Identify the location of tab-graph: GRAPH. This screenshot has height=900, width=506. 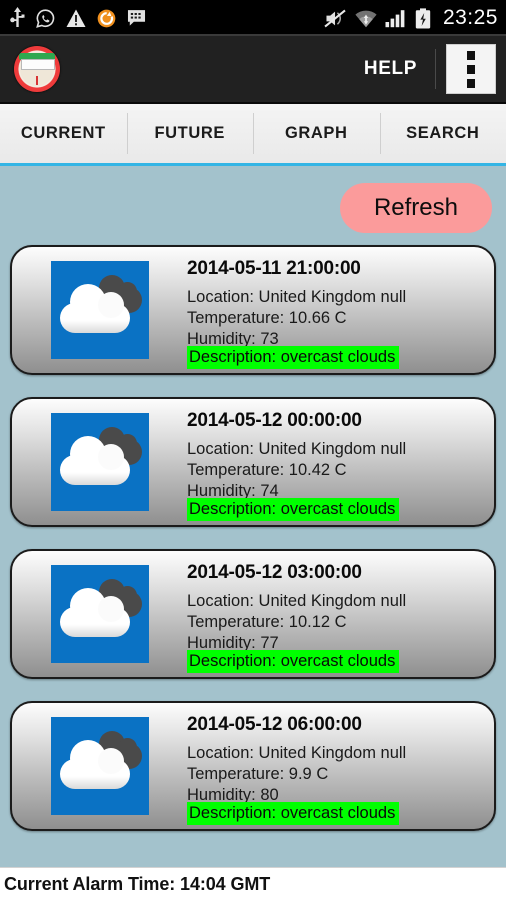
(316, 133).